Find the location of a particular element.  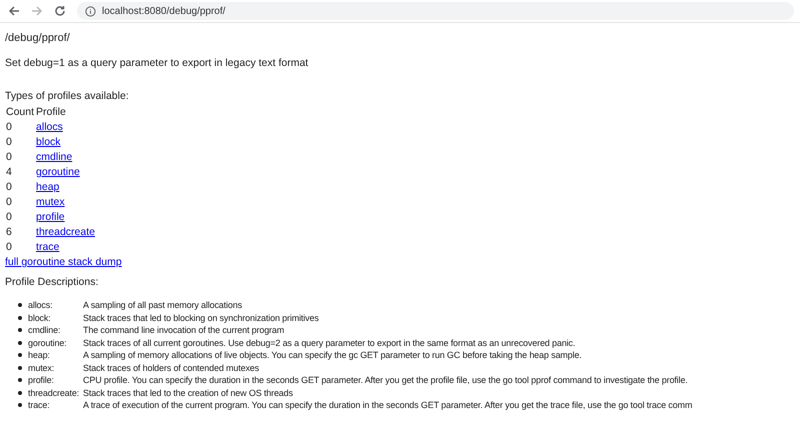

page-heading: /debug/pprof/ is located at coordinates (38, 38).